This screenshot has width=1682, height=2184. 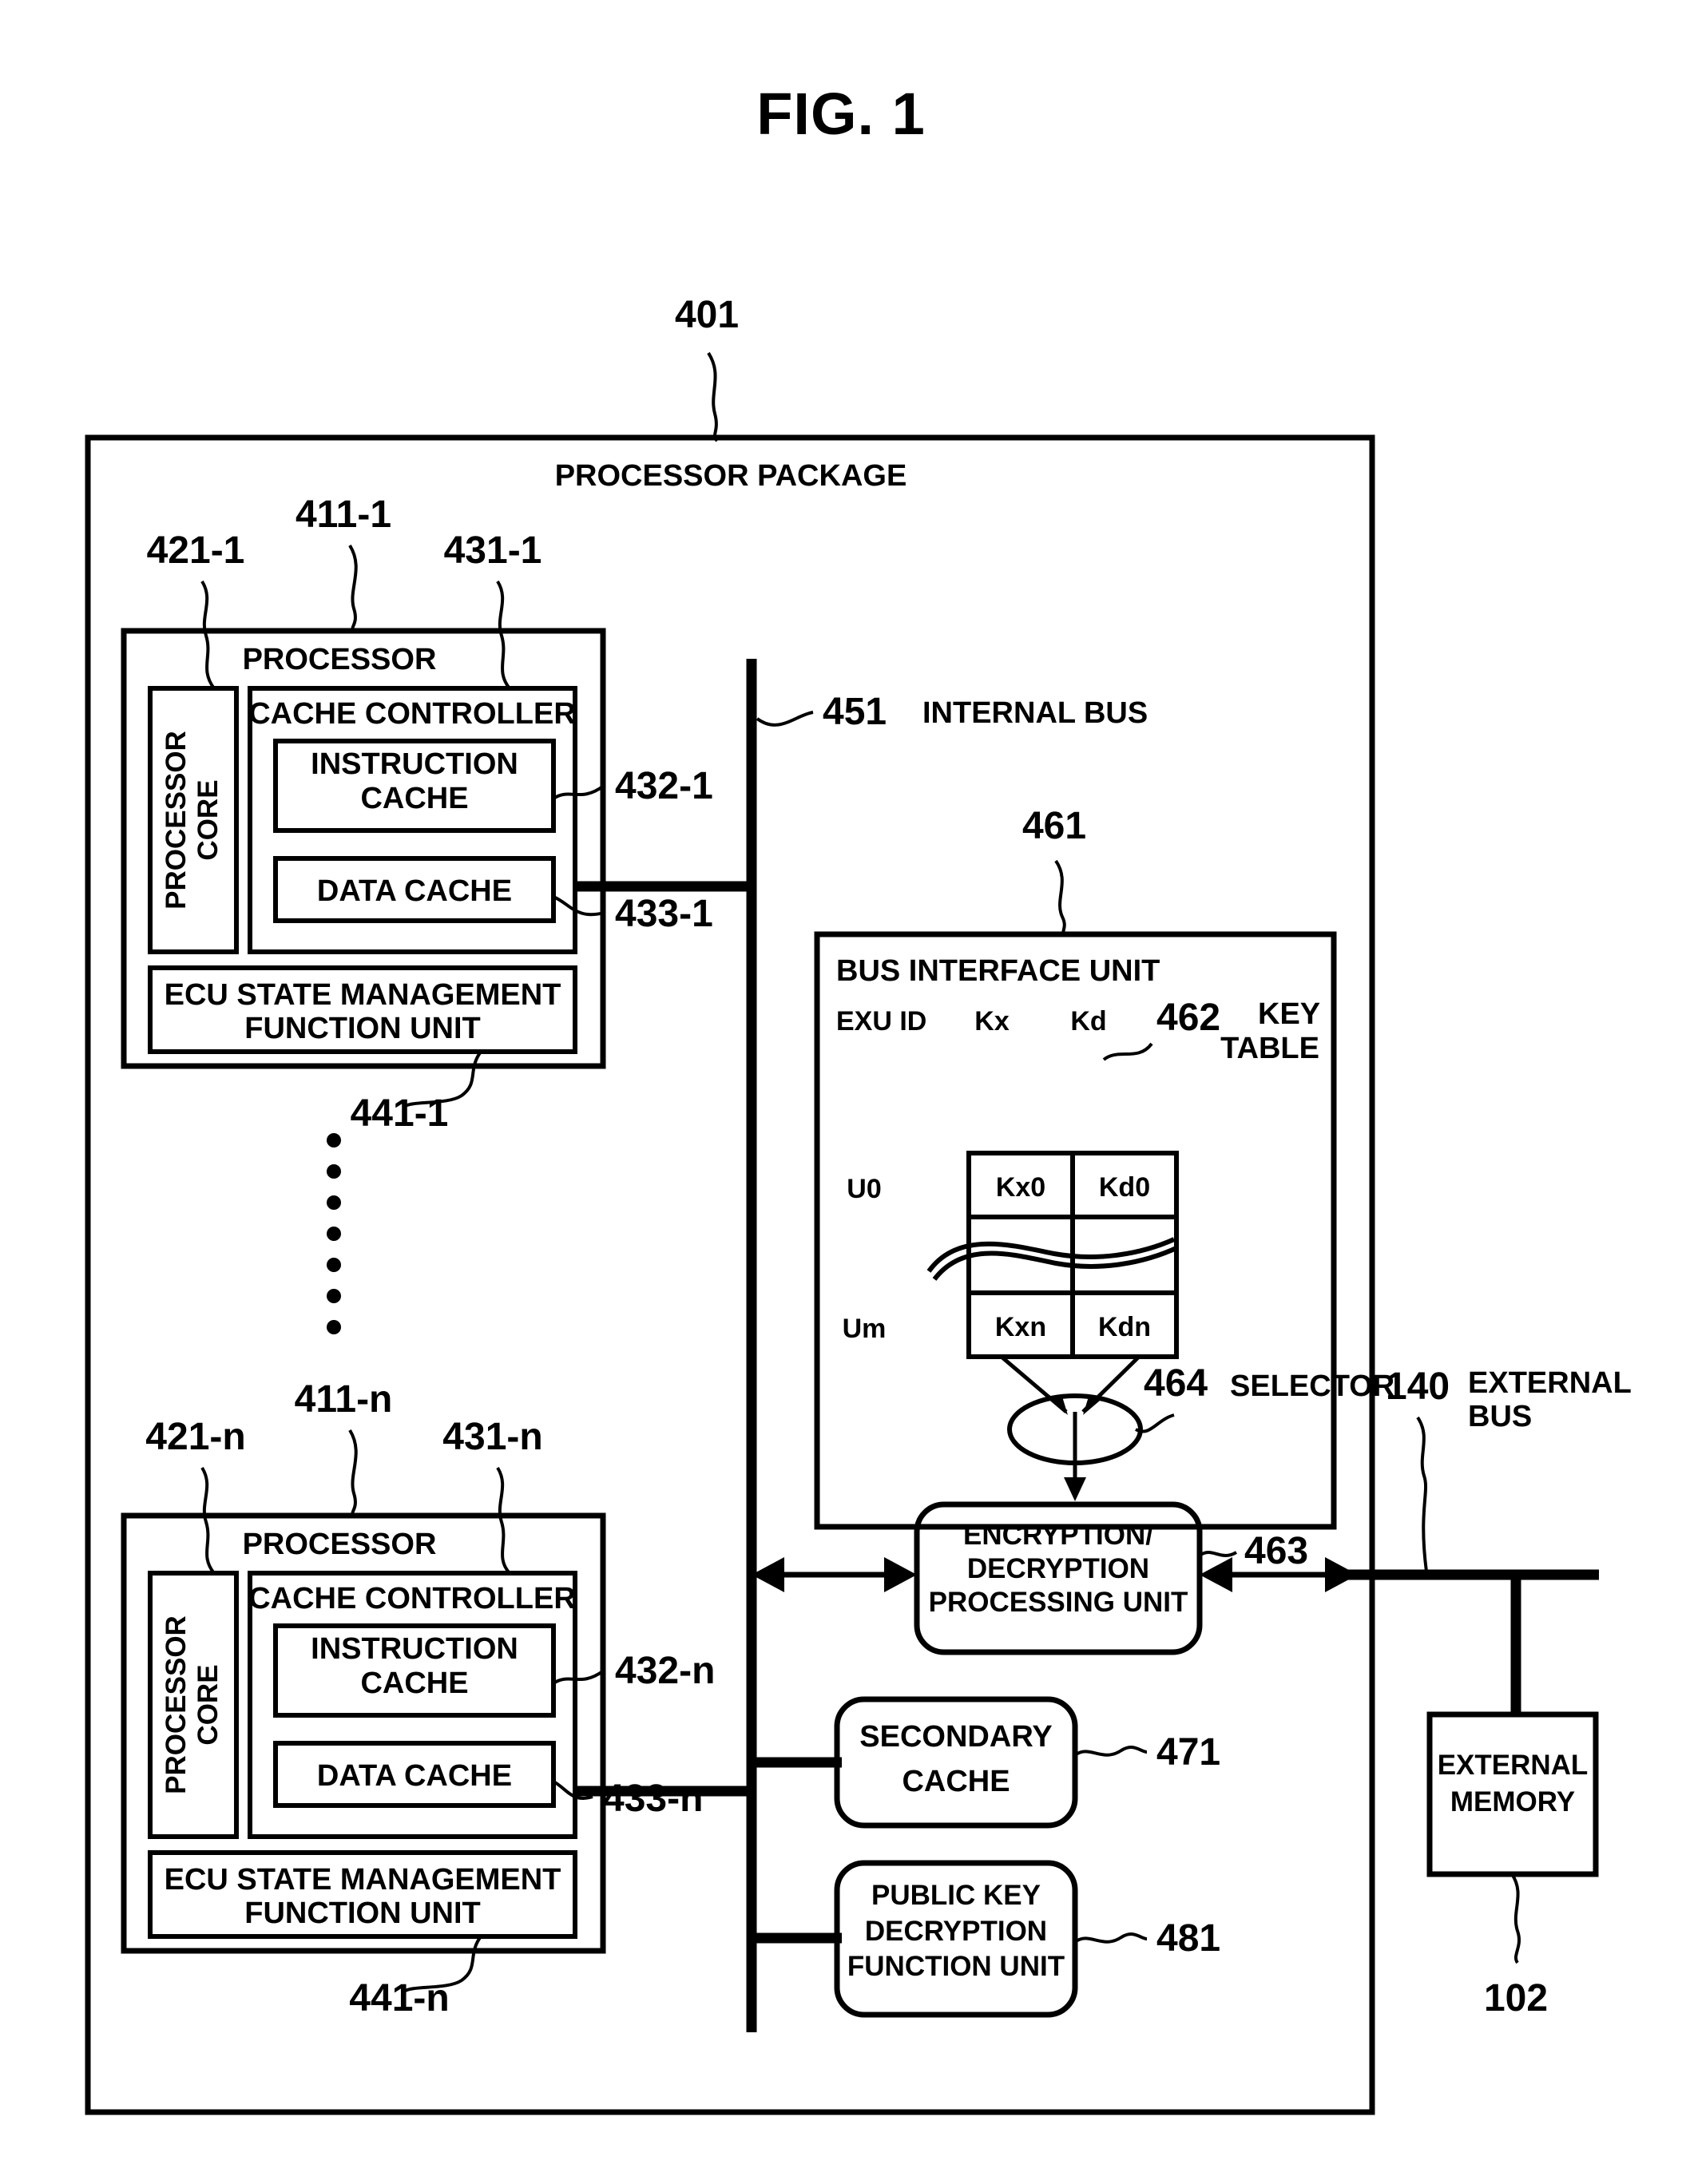 What do you see at coordinates (414, 798) in the screenshot?
I see `processor-1-instruction-cache-line2: CACHE` at bounding box center [414, 798].